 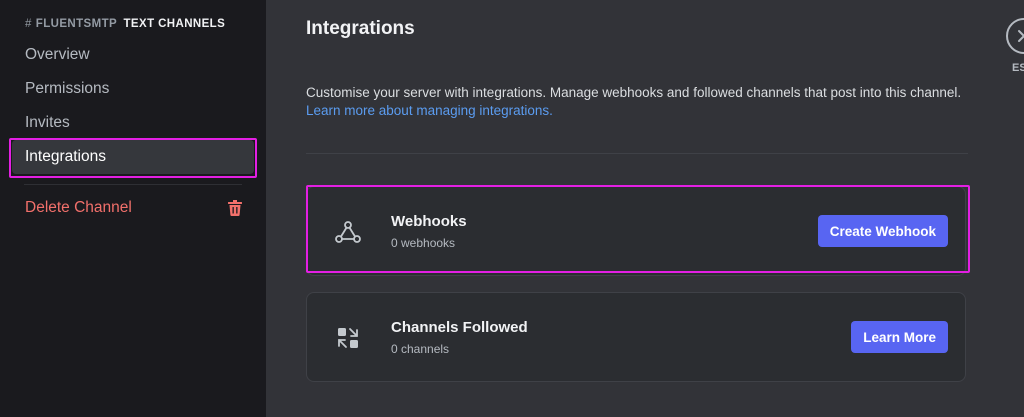 I want to click on card-subtitle: 0 channels, so click(x=420, y=349).